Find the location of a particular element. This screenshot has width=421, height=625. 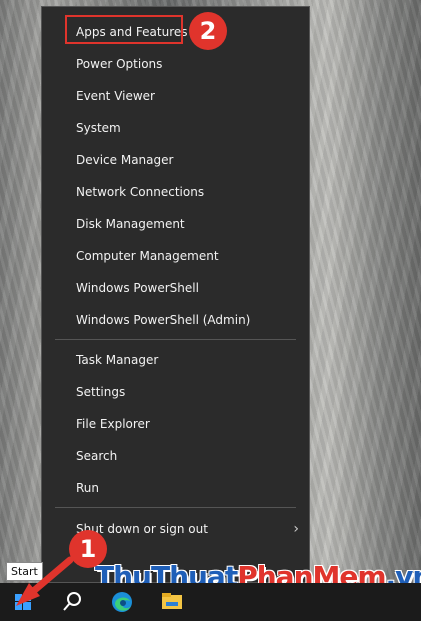

menu-item-label: Settings is located at coordinates (101, 392).